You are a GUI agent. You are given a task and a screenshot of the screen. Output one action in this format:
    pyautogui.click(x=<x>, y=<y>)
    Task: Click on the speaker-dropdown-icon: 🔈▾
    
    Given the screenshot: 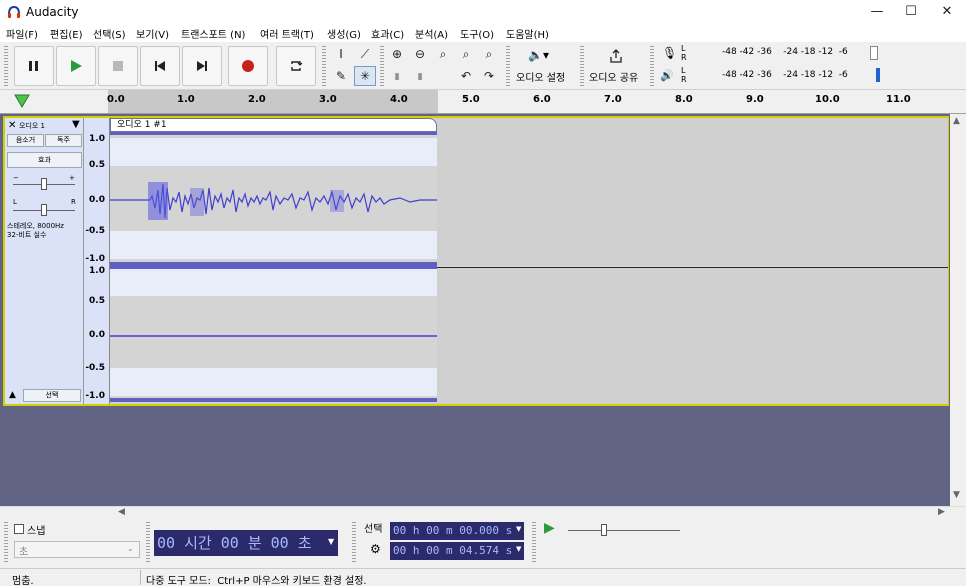 What is the action you would take?
    pyautogui.click(x=538, y=55)
    